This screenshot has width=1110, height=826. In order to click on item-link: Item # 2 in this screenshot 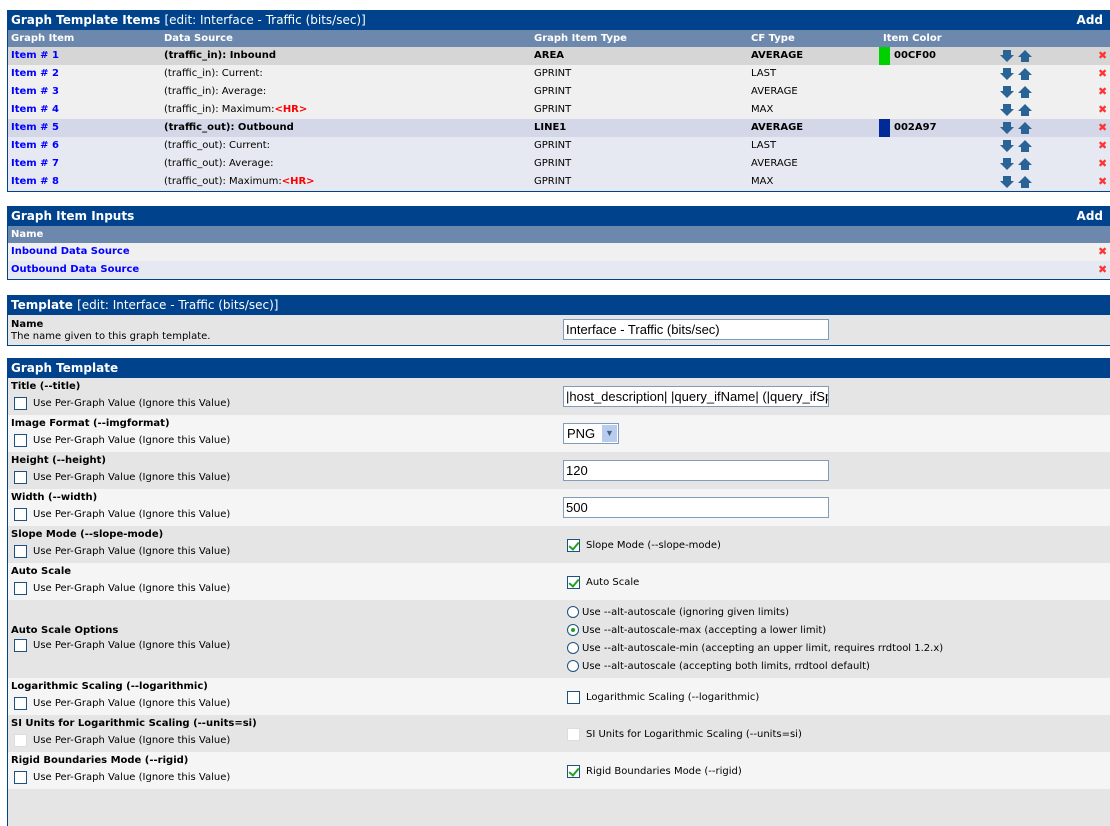, I will do `click(35, 74)`.